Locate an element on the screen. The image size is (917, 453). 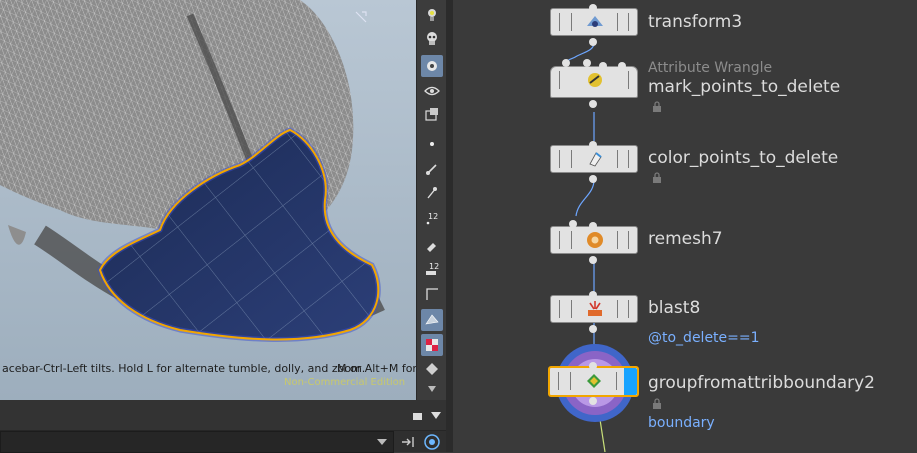
node-parm-groupfromattribboundary2-group: boundary is located at coordinates (681, 423).